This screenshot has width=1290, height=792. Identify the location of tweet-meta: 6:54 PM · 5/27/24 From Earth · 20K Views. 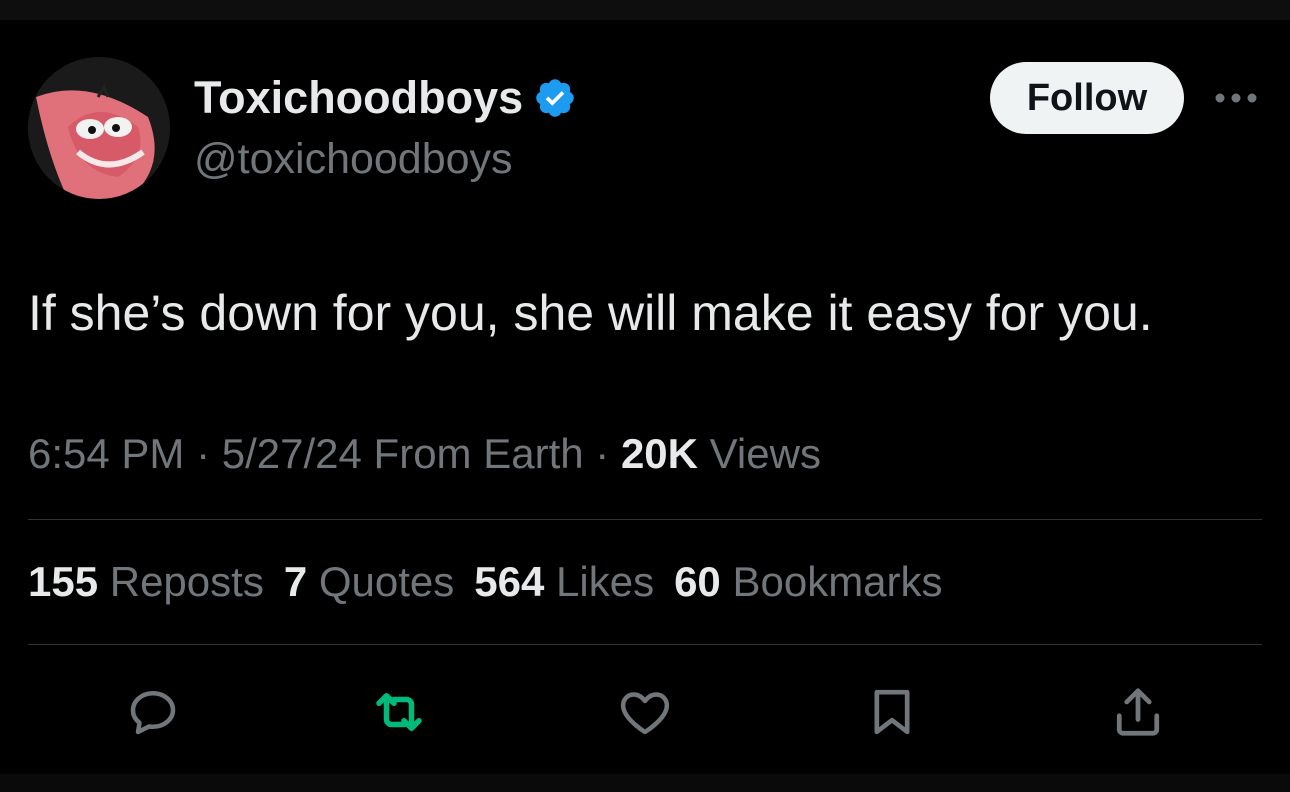
(424, 454).